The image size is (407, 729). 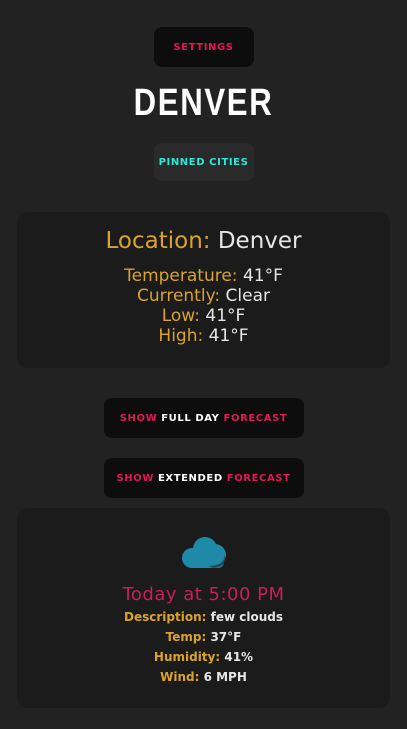 I want to click on location-line: Location: Denver, so click(x=203, y=241).